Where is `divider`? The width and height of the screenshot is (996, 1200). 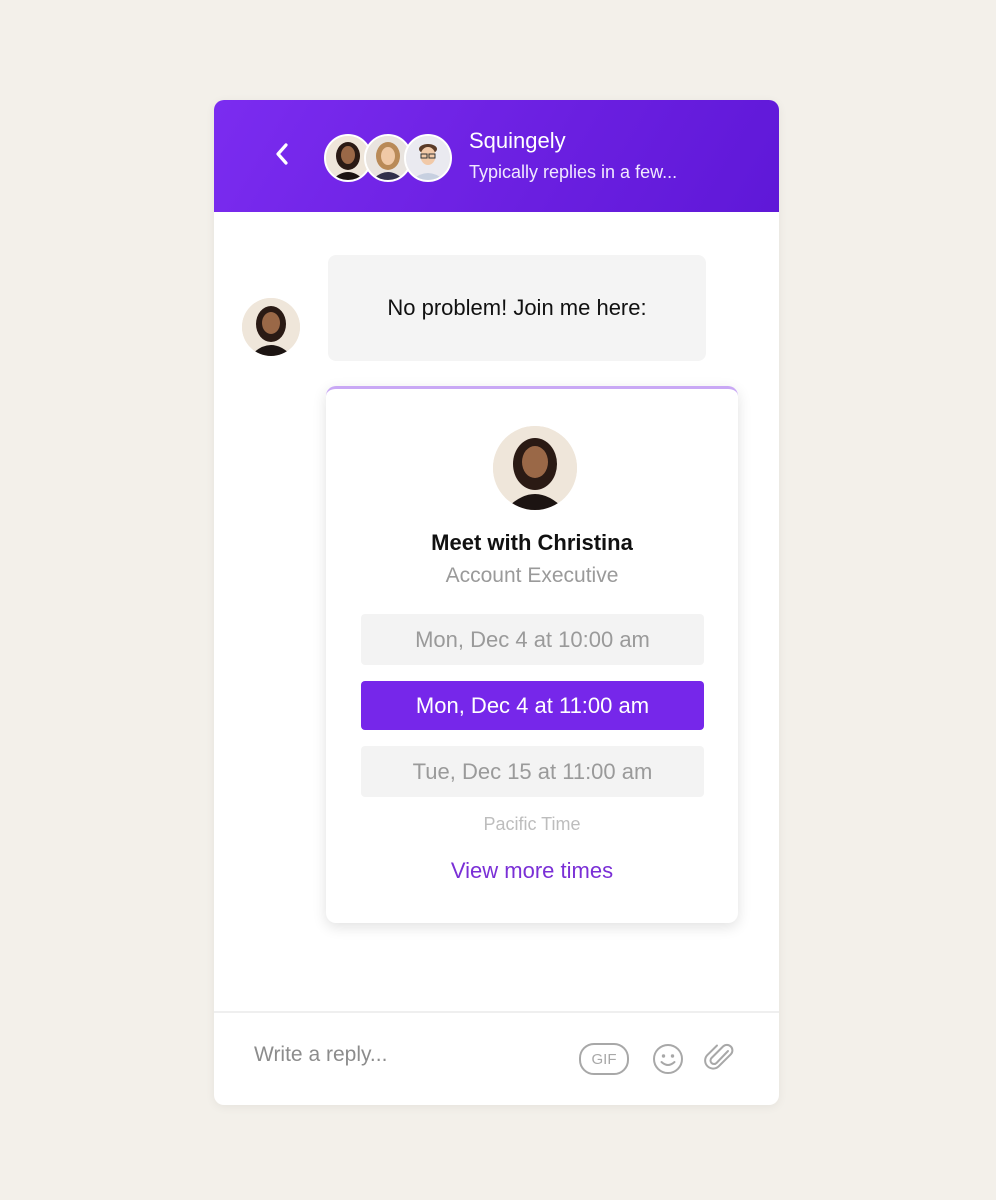
divider is located at coordinates (496, 1012).